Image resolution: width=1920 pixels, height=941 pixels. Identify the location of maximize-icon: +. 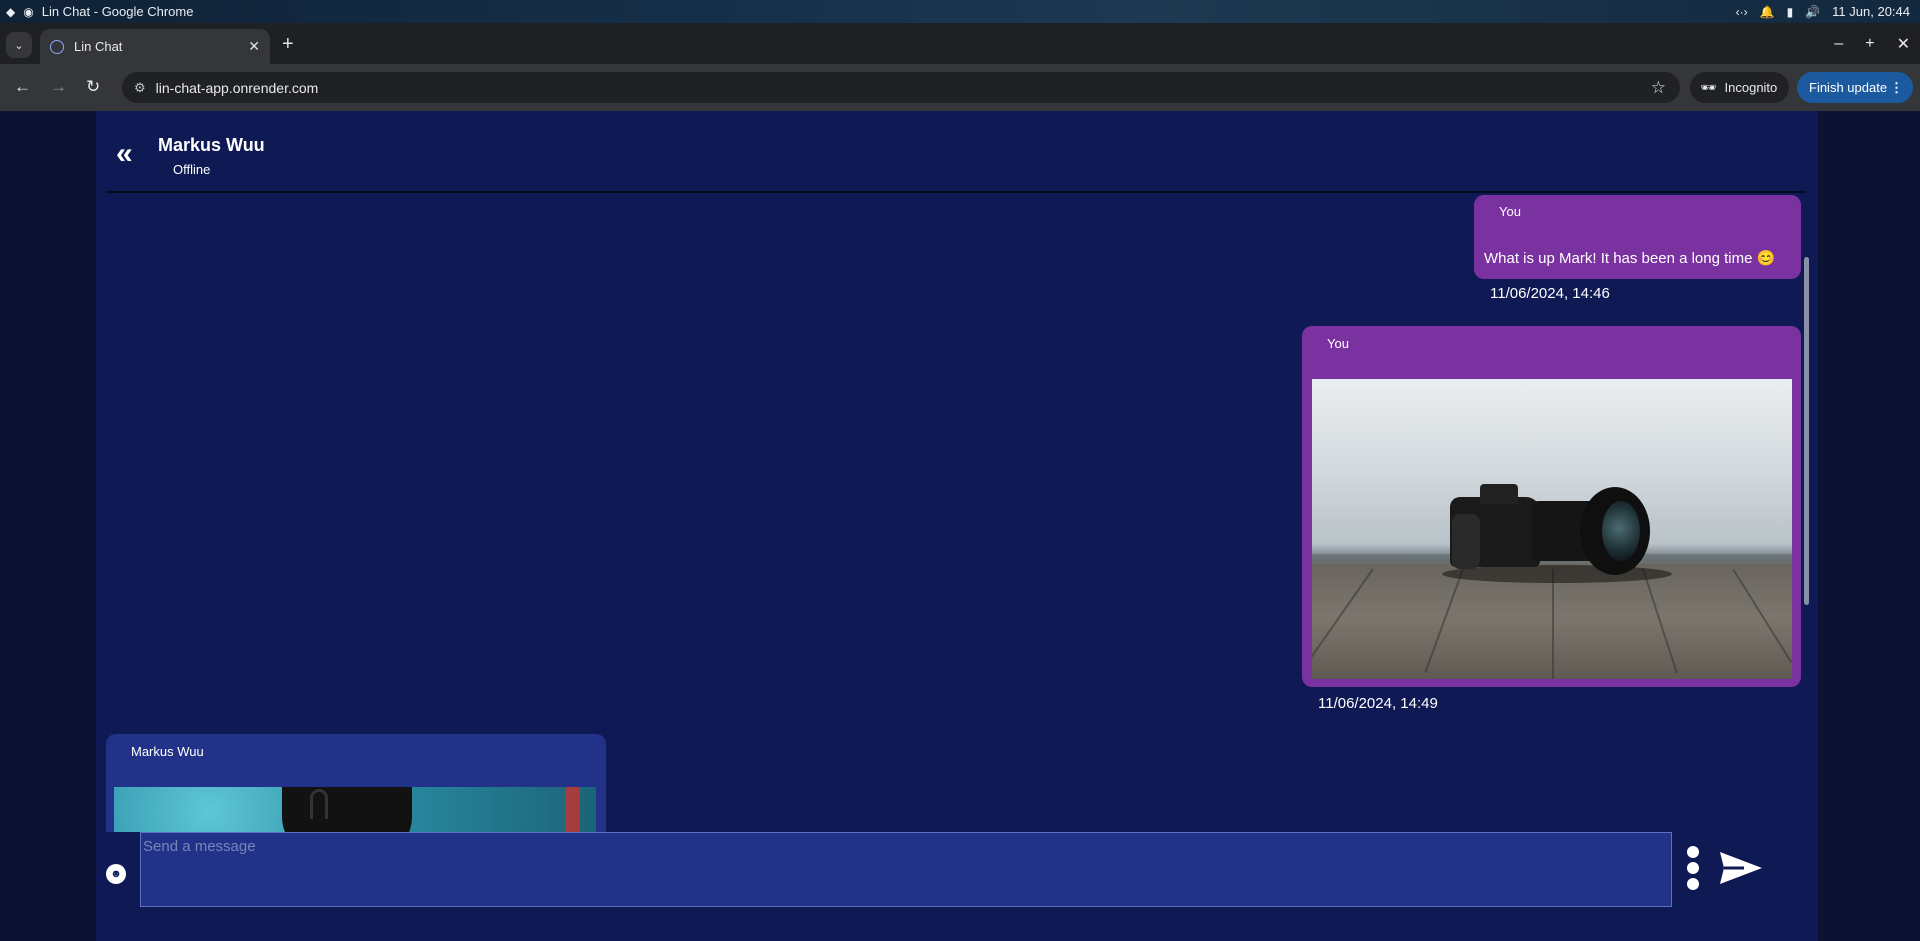
(1869, 44).